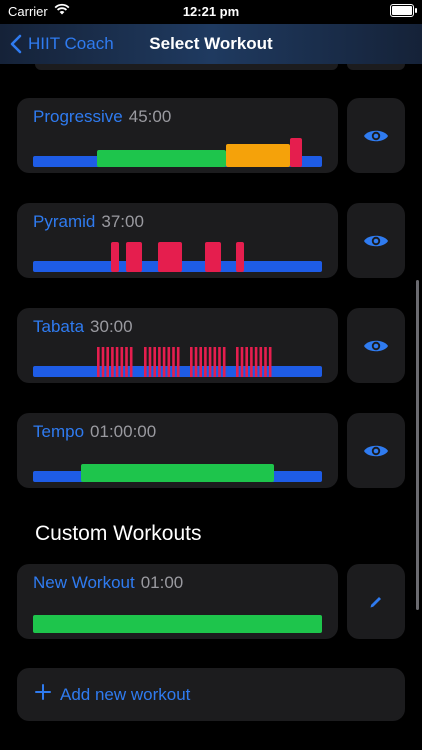 The height and width of the screenshot is (750, 422). I want to click on scroll-indicator, so click(417, 445).